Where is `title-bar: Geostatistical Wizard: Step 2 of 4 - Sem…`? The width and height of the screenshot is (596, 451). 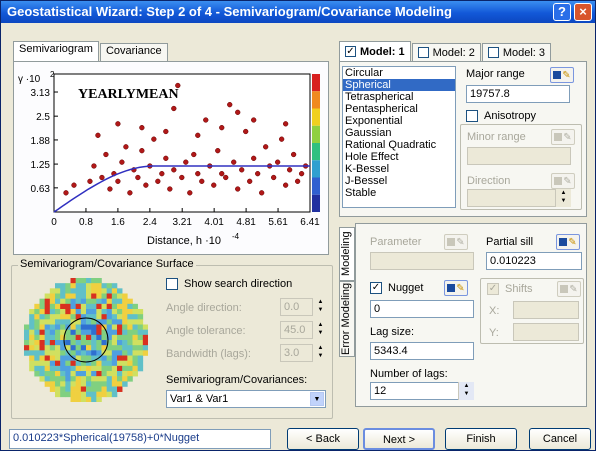 title-bar: Geostatistical Wizard: Step 2 of 4 - Sem… is located at coordinates (298, 12).